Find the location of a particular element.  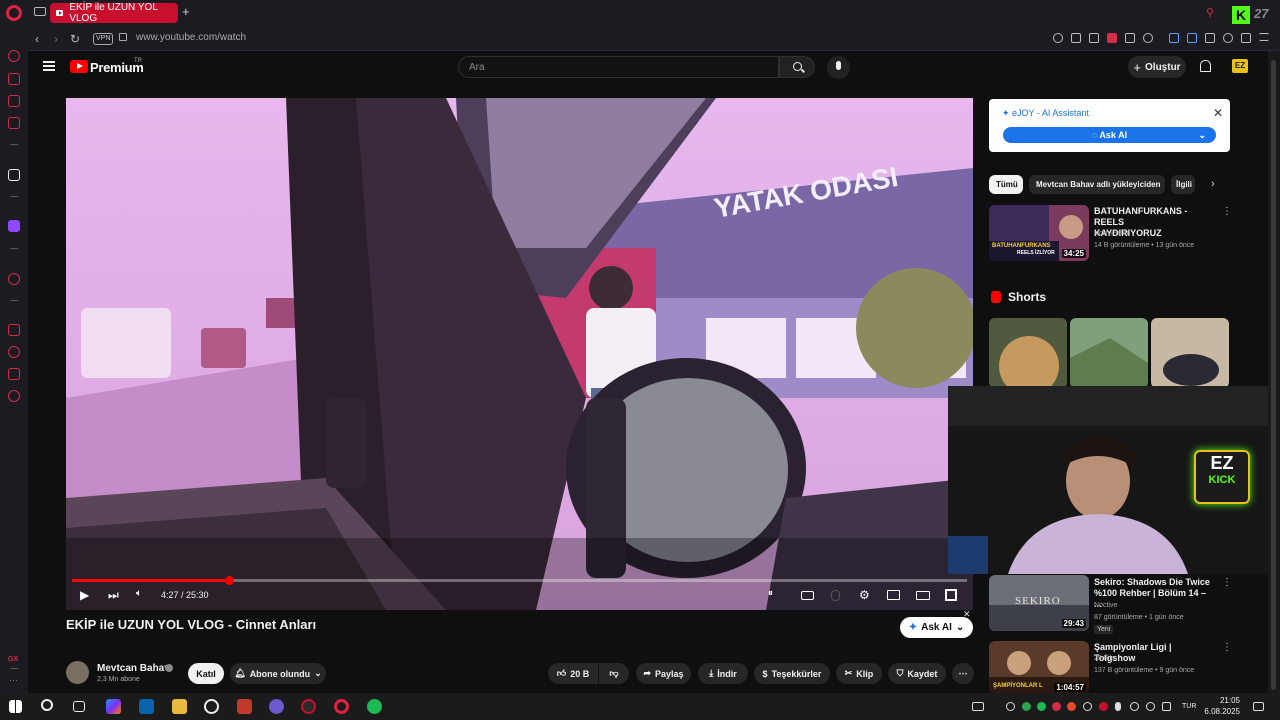

video-progress-bar is located at coordinates (519, 580).